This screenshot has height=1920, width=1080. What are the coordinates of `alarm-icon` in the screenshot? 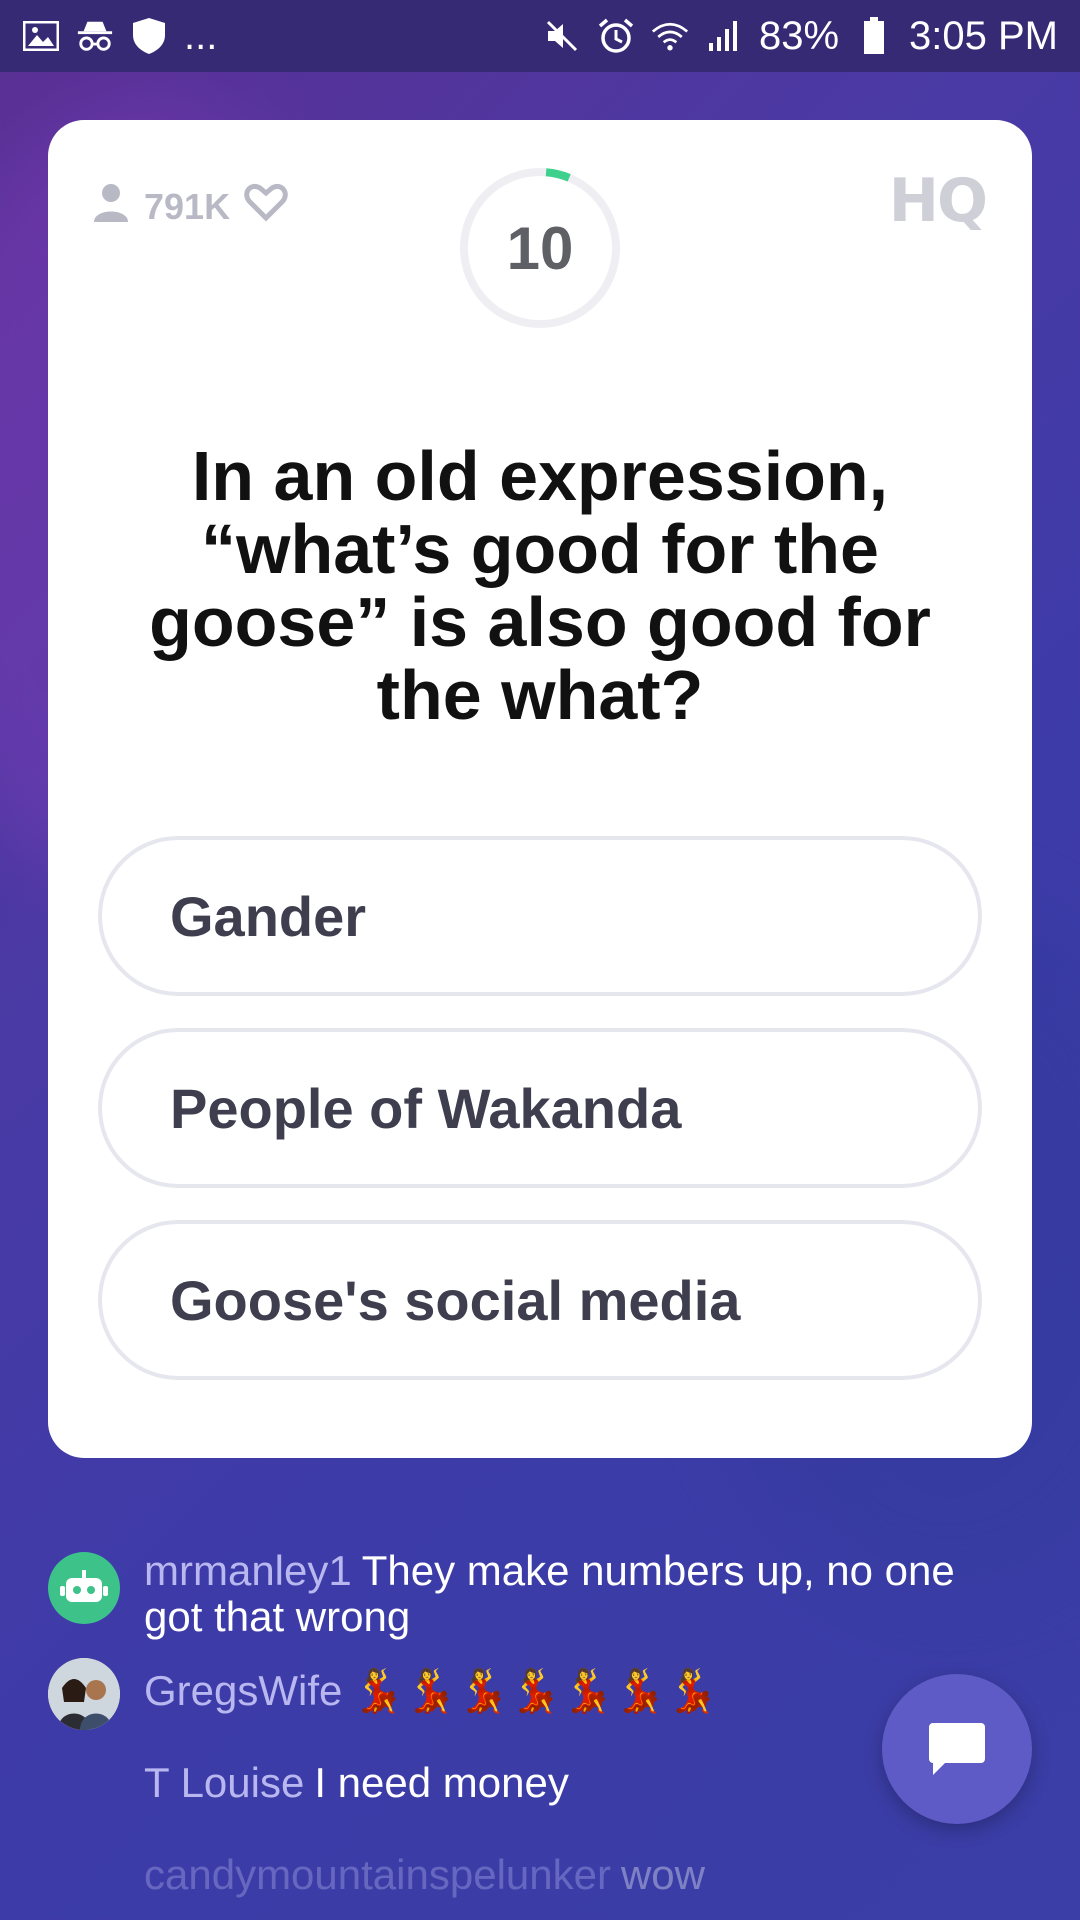 It's located at (616, 36).